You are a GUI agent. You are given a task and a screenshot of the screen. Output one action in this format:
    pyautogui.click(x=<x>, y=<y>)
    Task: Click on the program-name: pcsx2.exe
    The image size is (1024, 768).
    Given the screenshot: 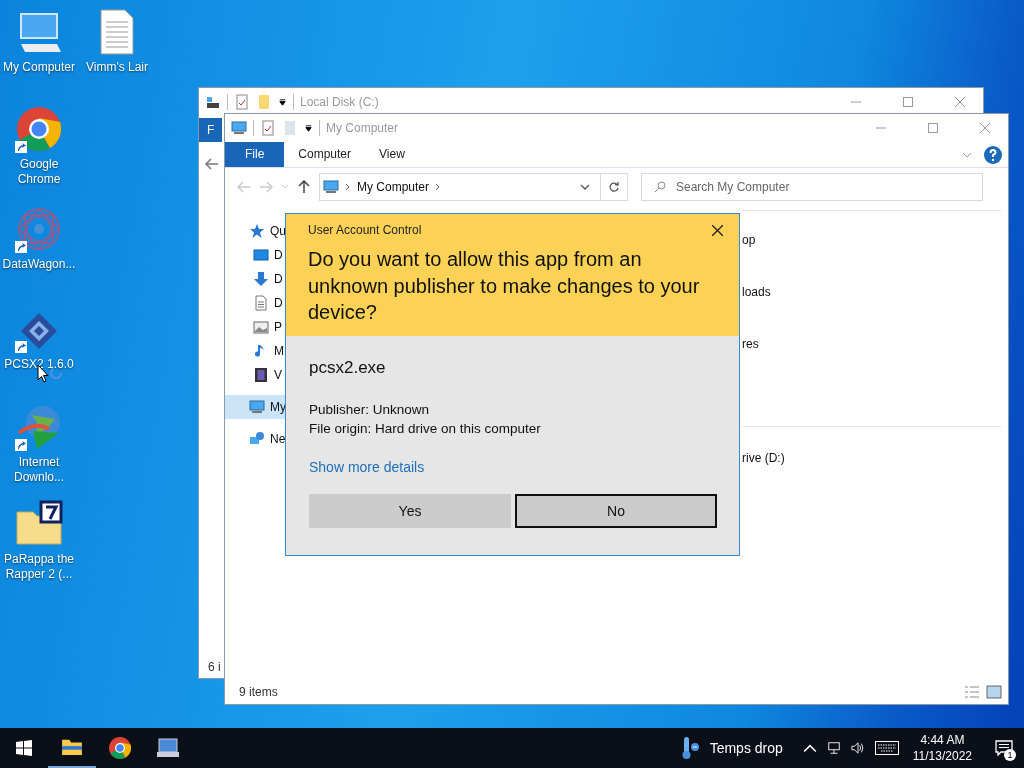 What is the action you would take?
    pyautogui.click(x=347, y=367)
    